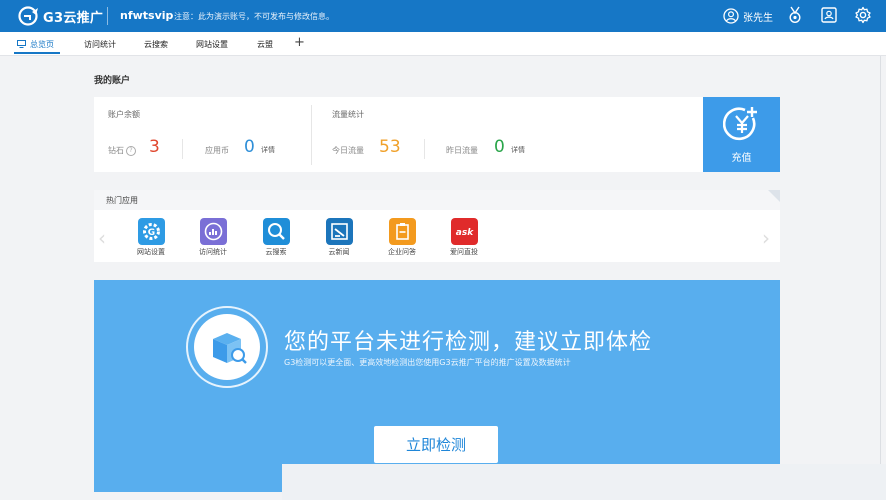 The height and width of the screenshot is (500, 886). Describe the element at coordinates (37, 53) in the screenshot. I see `active-tab-indicator` at that location.